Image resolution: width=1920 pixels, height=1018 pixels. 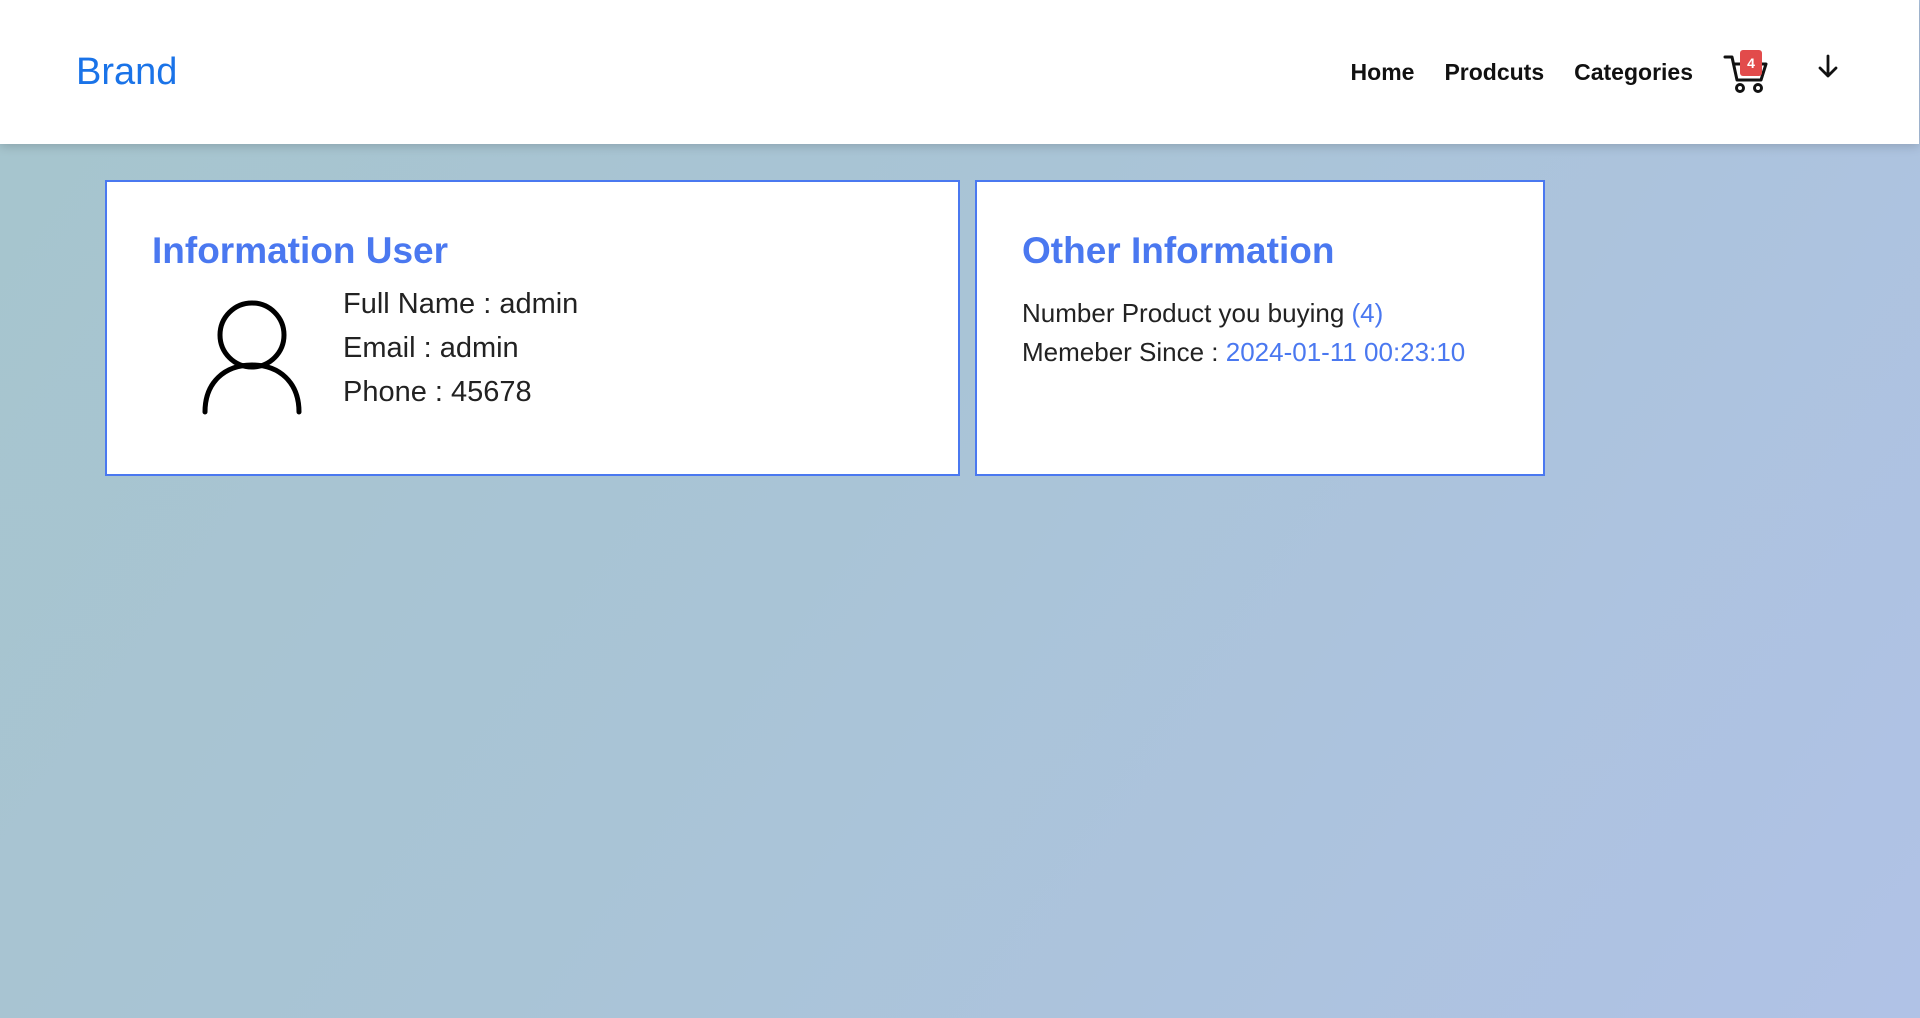 What do you see at coordinates (252, 357) in the screenshot?
I see `user-icon` at bounding box center [252, 357].